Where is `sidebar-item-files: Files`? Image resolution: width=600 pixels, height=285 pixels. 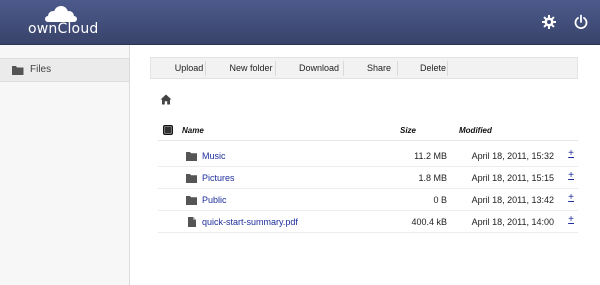 sidebar-item-files: Files is located at coordinates (64, 70).